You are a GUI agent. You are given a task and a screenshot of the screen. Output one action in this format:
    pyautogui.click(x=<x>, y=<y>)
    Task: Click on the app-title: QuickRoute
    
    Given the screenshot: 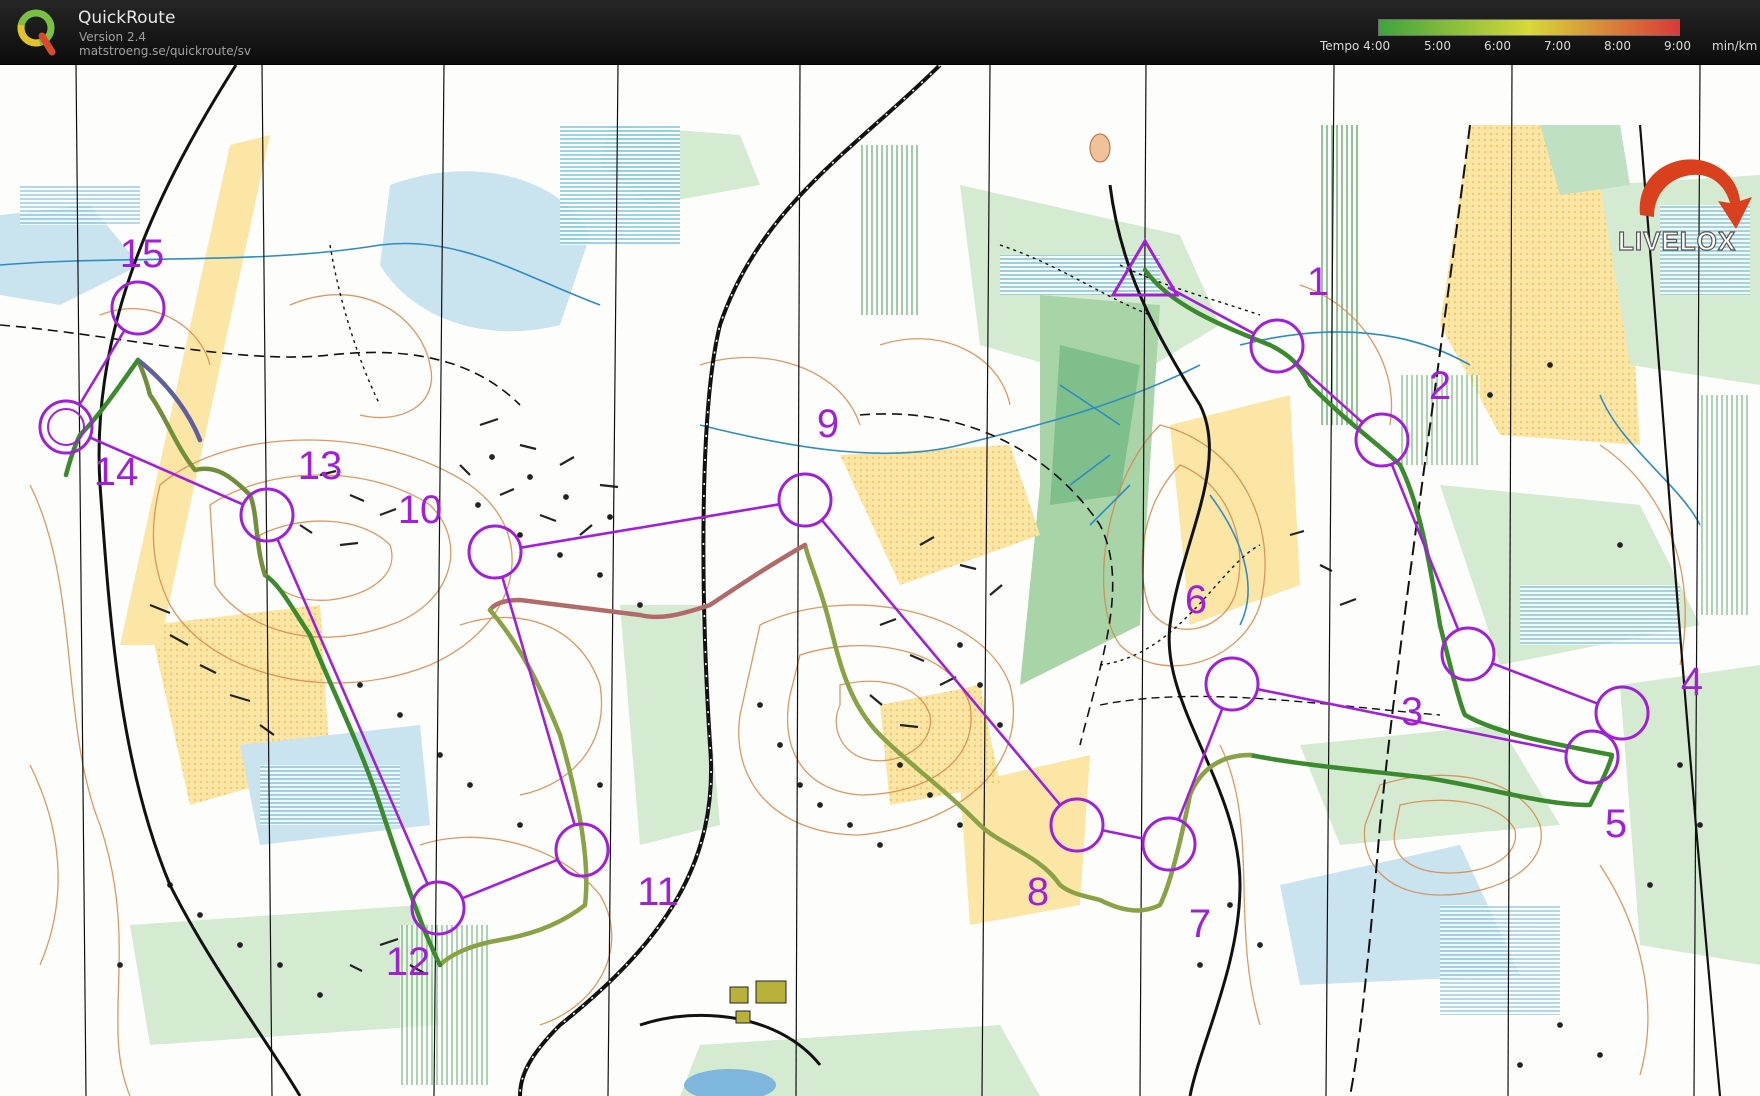 What is the action you would take?
    pyautogui.click(x=127, y=18)
    